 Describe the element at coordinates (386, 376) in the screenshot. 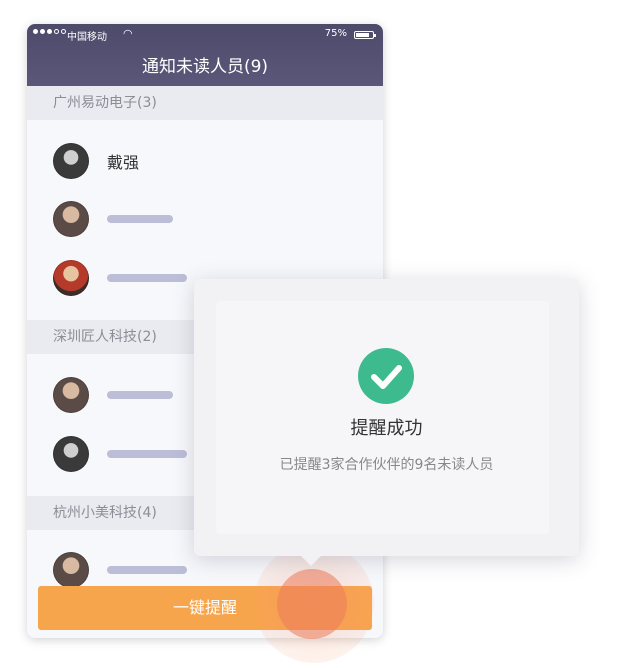

I see `check-circle-icon` at that location.